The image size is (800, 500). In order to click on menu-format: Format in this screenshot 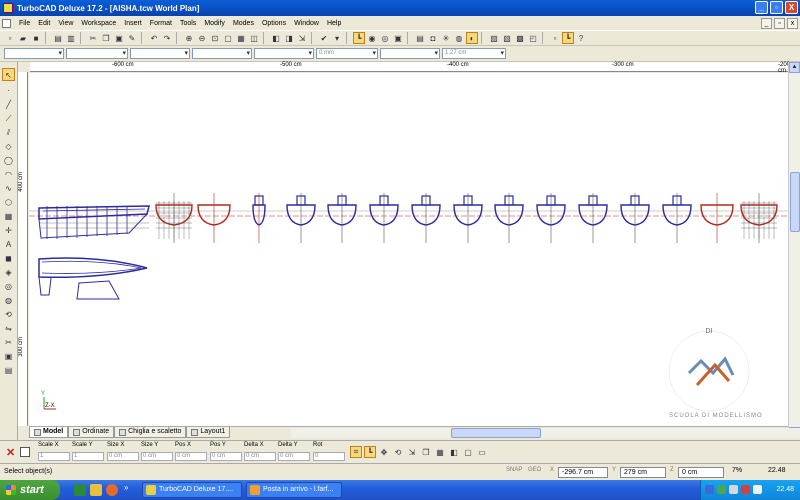, I will do `click(161, 23)`.